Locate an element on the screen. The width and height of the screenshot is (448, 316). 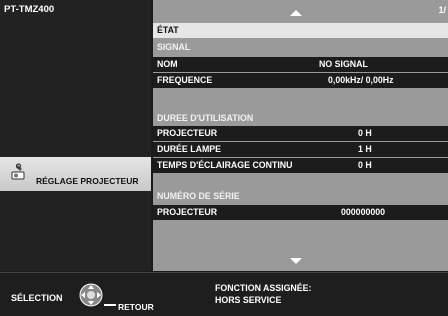
dpad-icon is located at coordinates (91, 295).